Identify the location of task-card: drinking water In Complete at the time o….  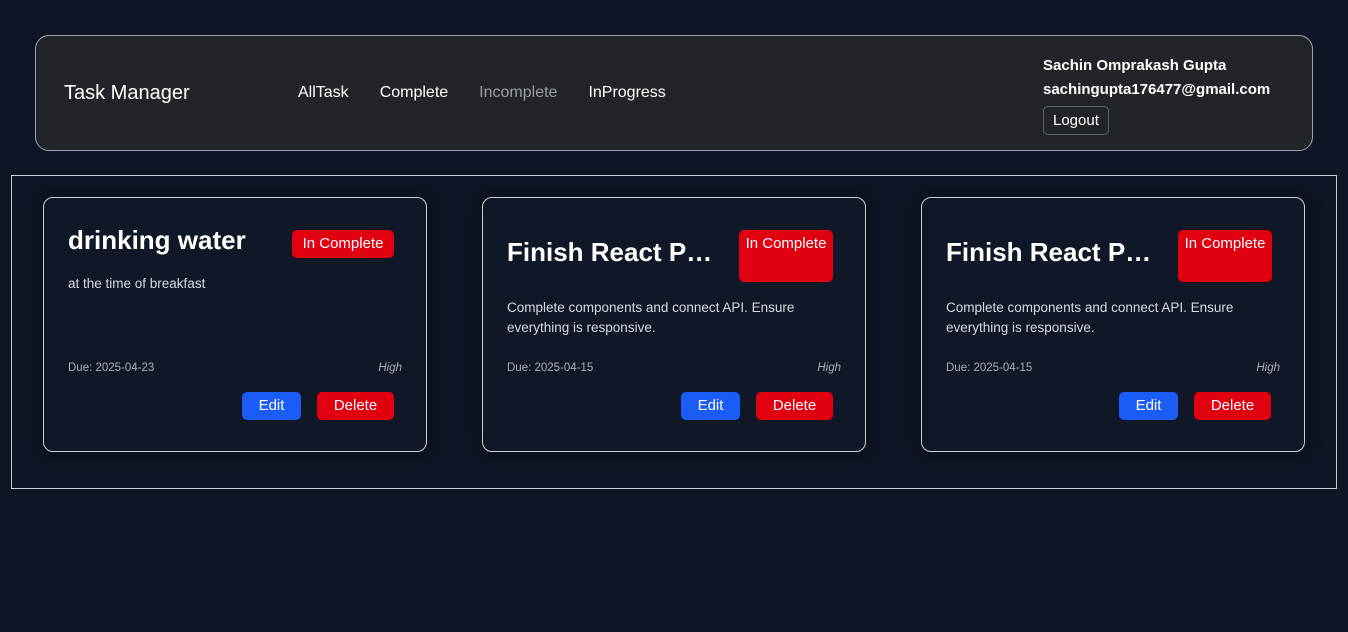
(235, 324).